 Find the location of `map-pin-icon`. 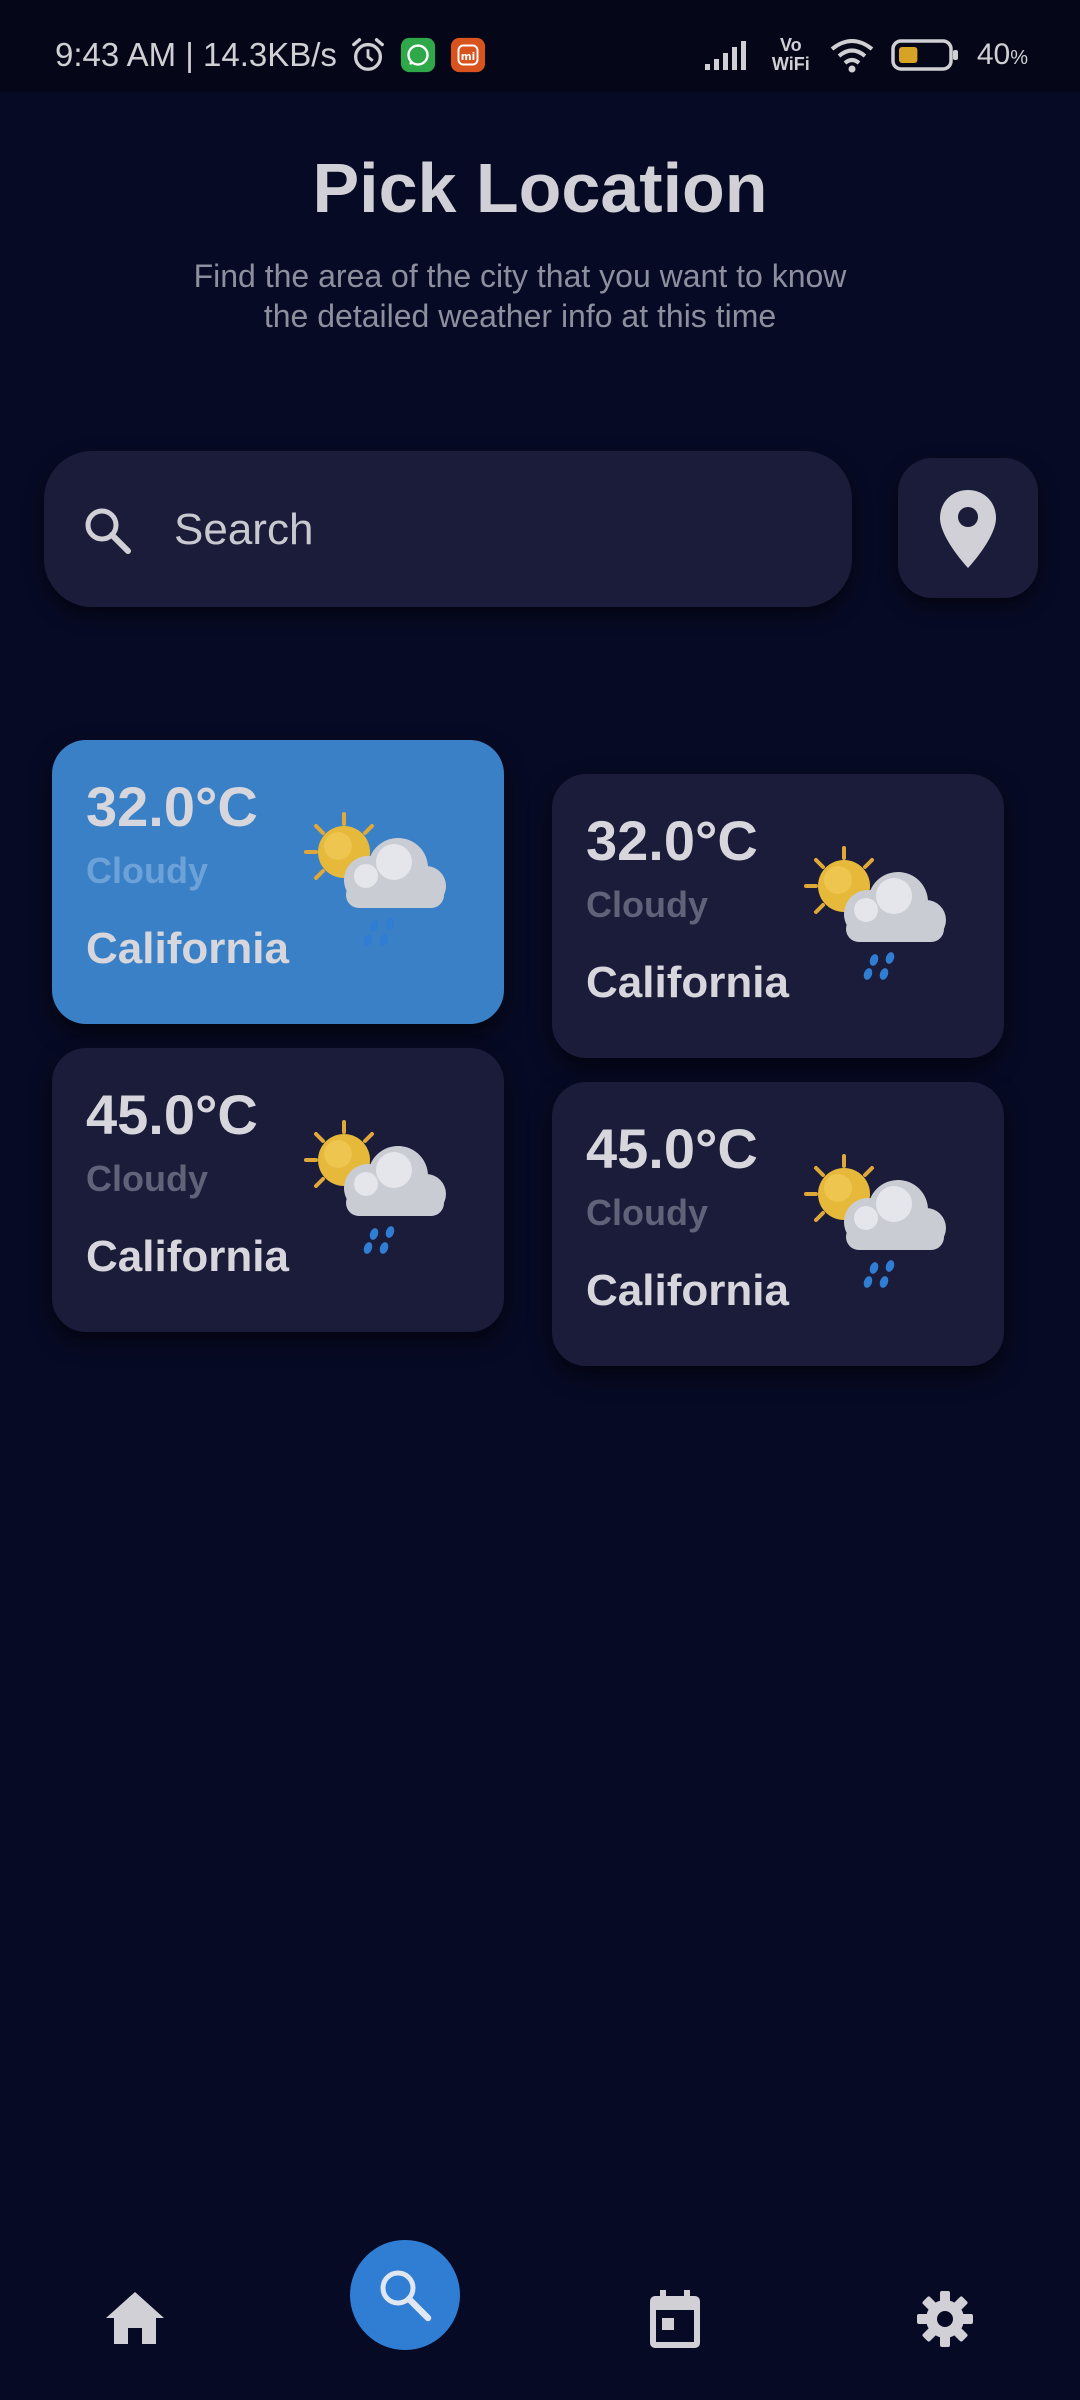

map-pin-icon is located at coordinates (968, 529).